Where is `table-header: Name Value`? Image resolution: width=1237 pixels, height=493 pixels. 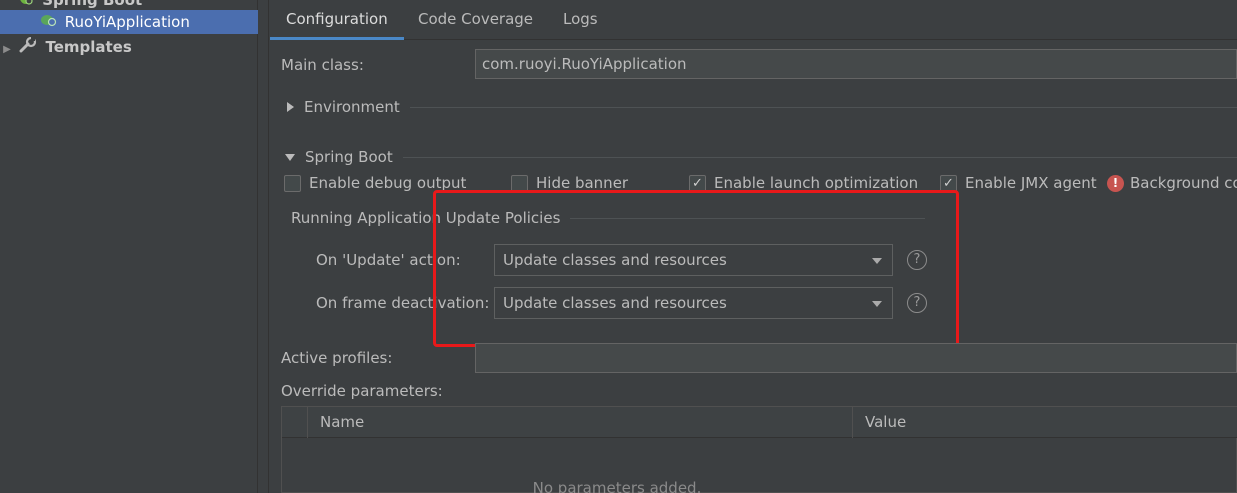
table-header: Name Value is located at coordinates (759, 422).